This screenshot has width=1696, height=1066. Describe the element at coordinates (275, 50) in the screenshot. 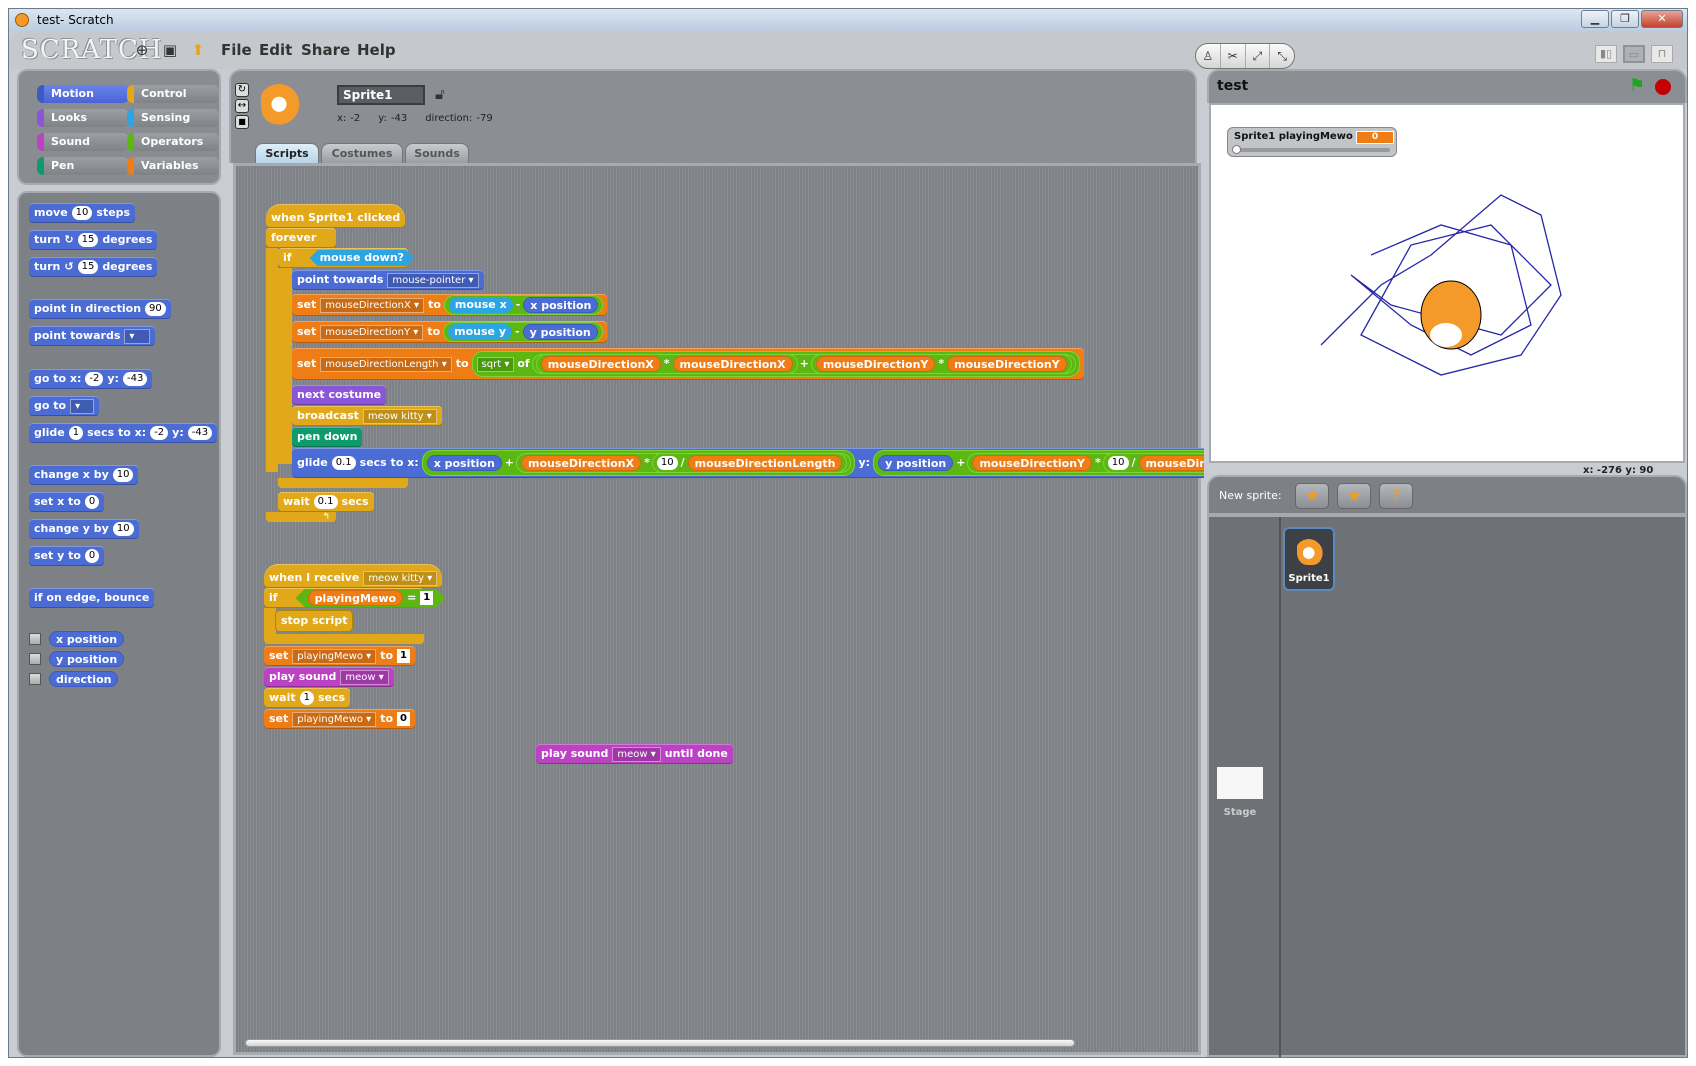

I see `menu-edit: Edit` at that location.